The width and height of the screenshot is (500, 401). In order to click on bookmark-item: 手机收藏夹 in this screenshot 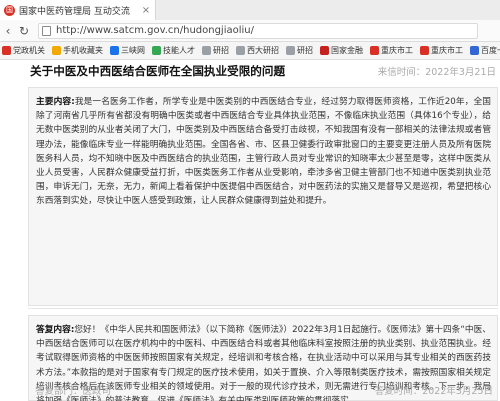, I will do `click(77, 50)`.